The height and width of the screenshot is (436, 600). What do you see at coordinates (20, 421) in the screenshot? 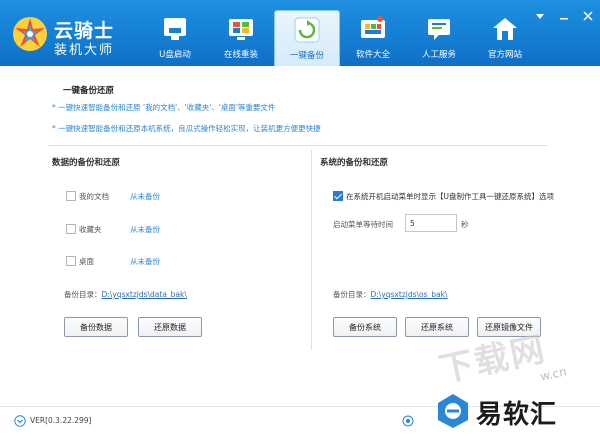
I see `version-chevron-icon` at bounding box center [20, 421].